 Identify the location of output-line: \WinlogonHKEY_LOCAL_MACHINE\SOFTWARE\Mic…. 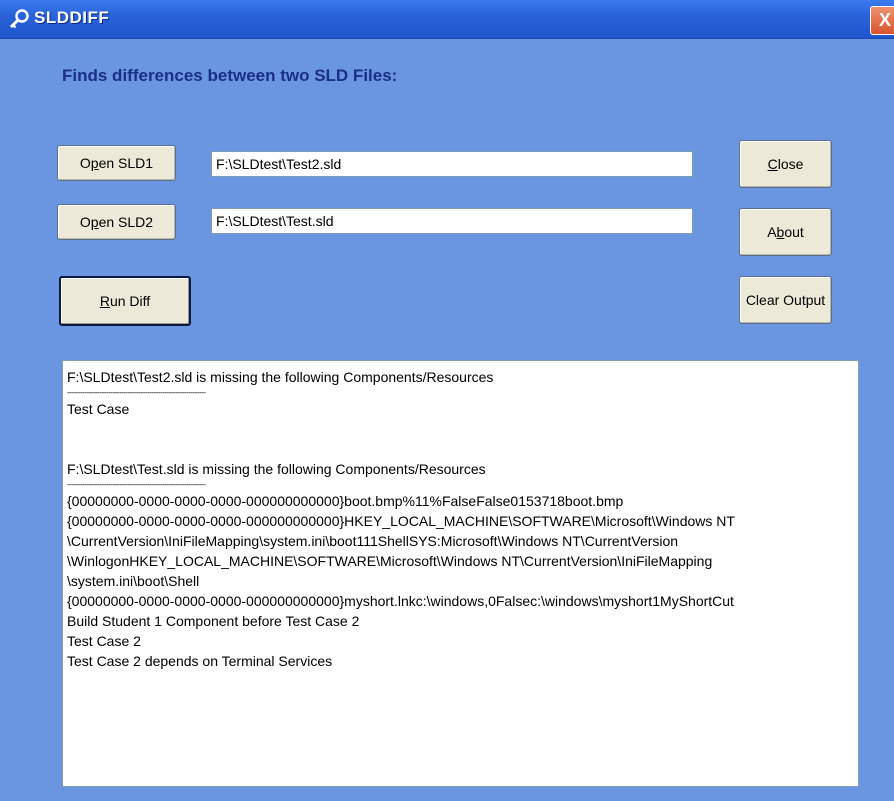
(390, 561).